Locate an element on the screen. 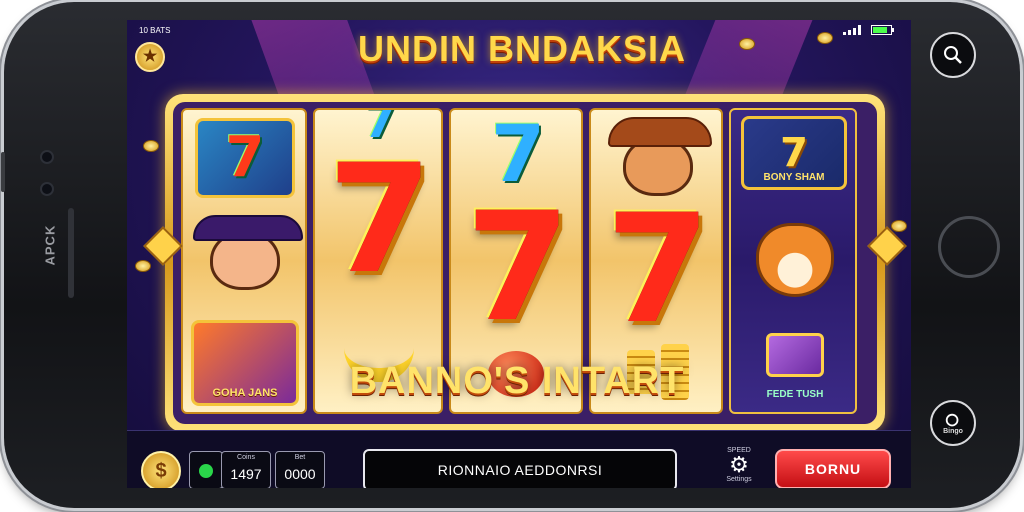 The height and width of the screenshot is (512, 1024). symbol-tile-bonysham: 7 BONY SHAM is located at coordinates (794, 153).